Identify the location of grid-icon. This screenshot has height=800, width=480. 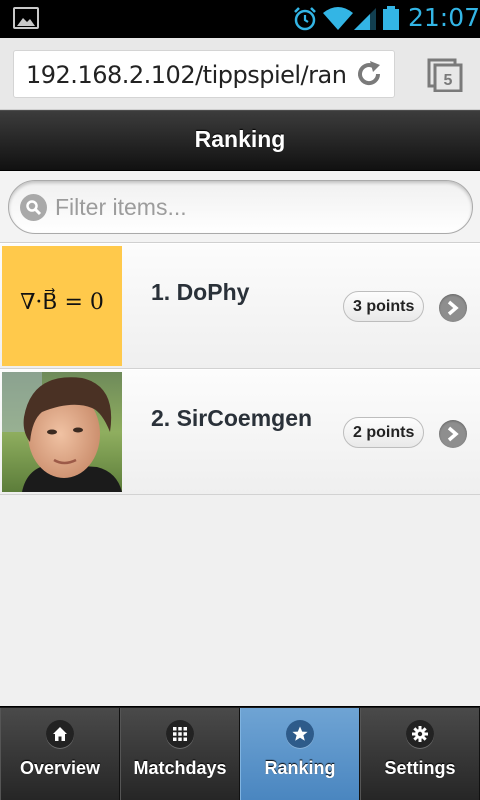
(180, 734).